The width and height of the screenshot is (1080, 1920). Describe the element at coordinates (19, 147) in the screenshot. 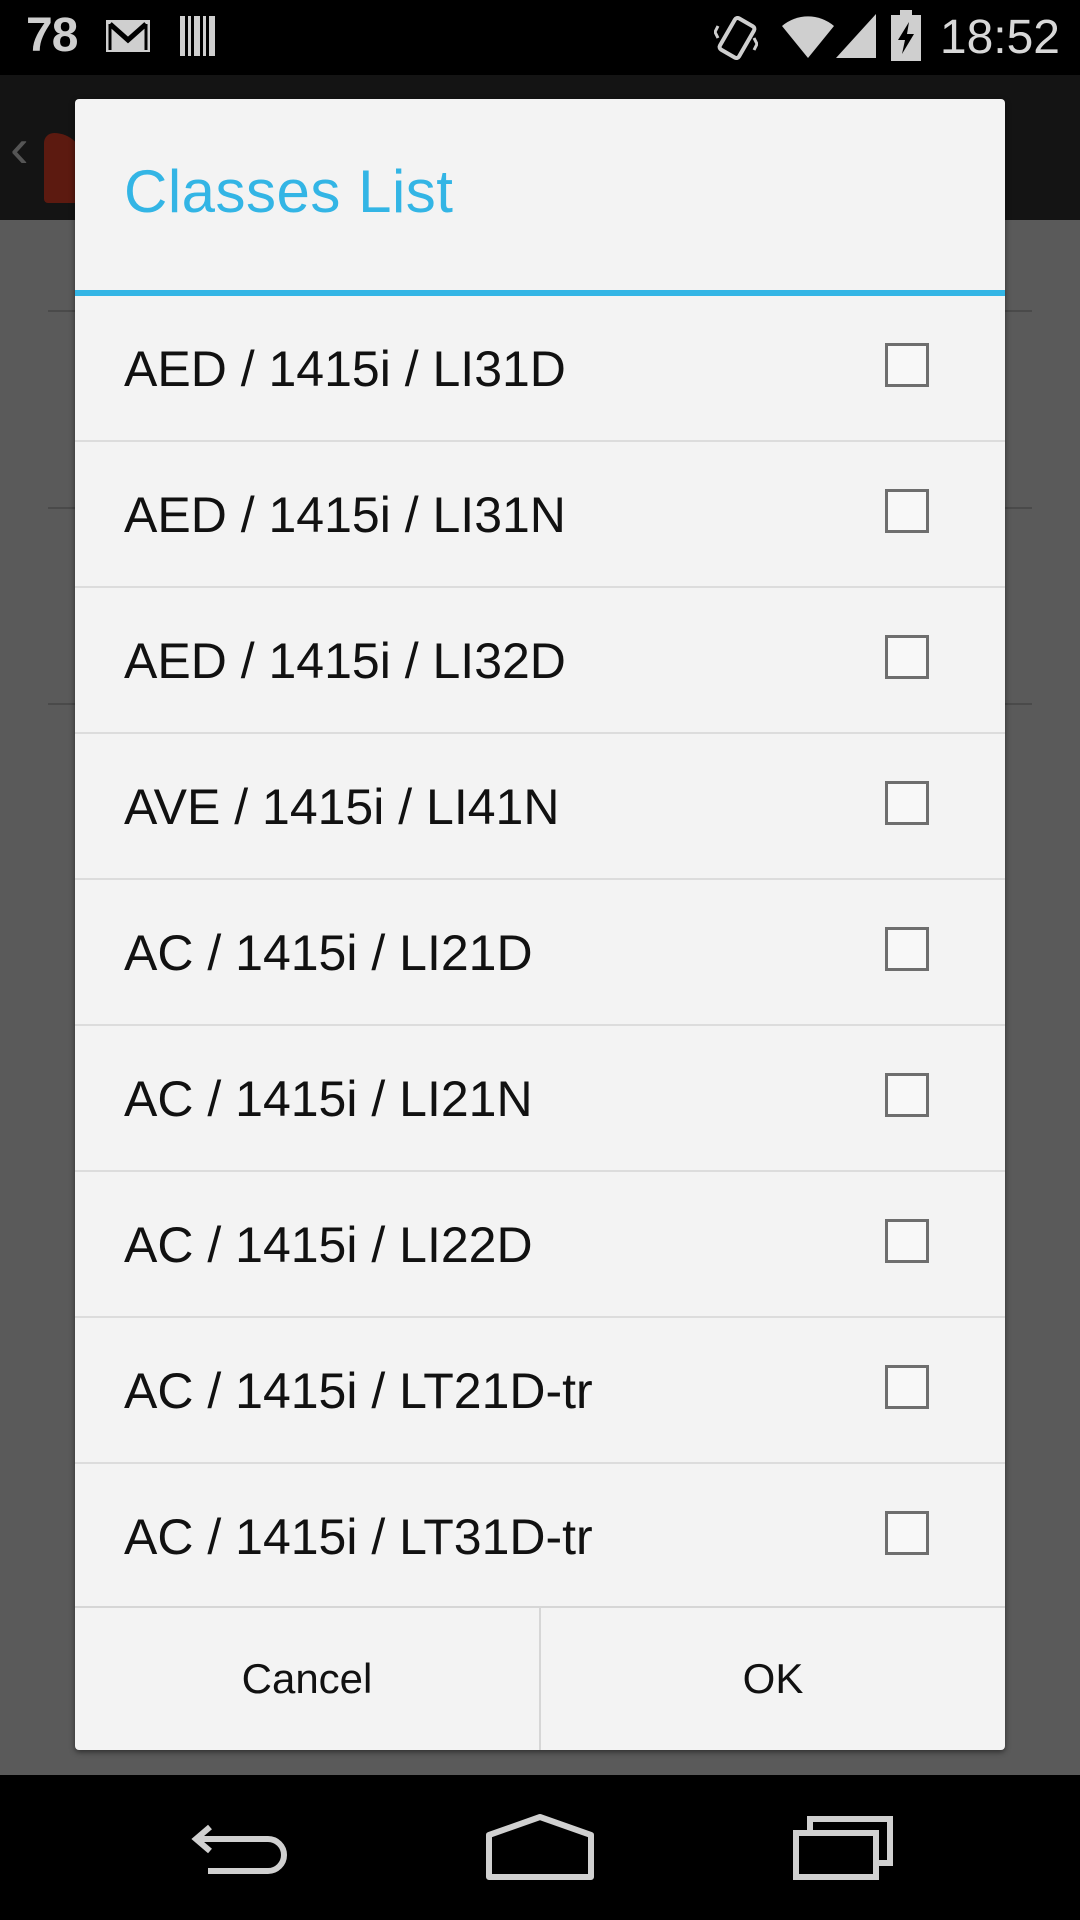

I see `up-icon: ‹` at that location.